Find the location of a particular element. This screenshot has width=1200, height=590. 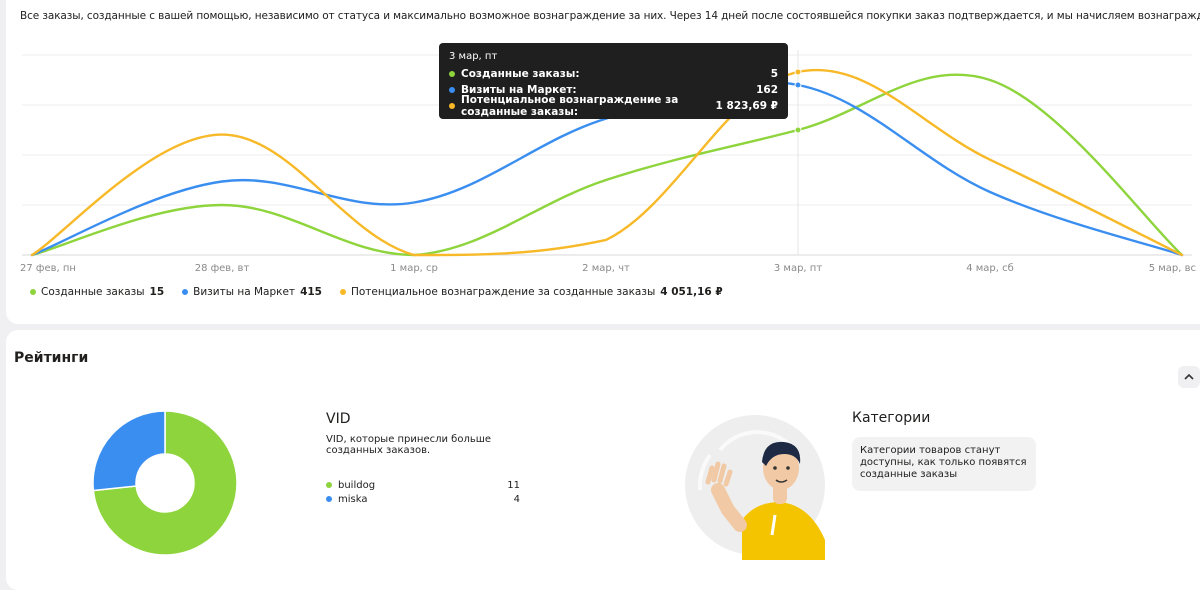

chevron-up-icon is located at coordinates (1189, 377).